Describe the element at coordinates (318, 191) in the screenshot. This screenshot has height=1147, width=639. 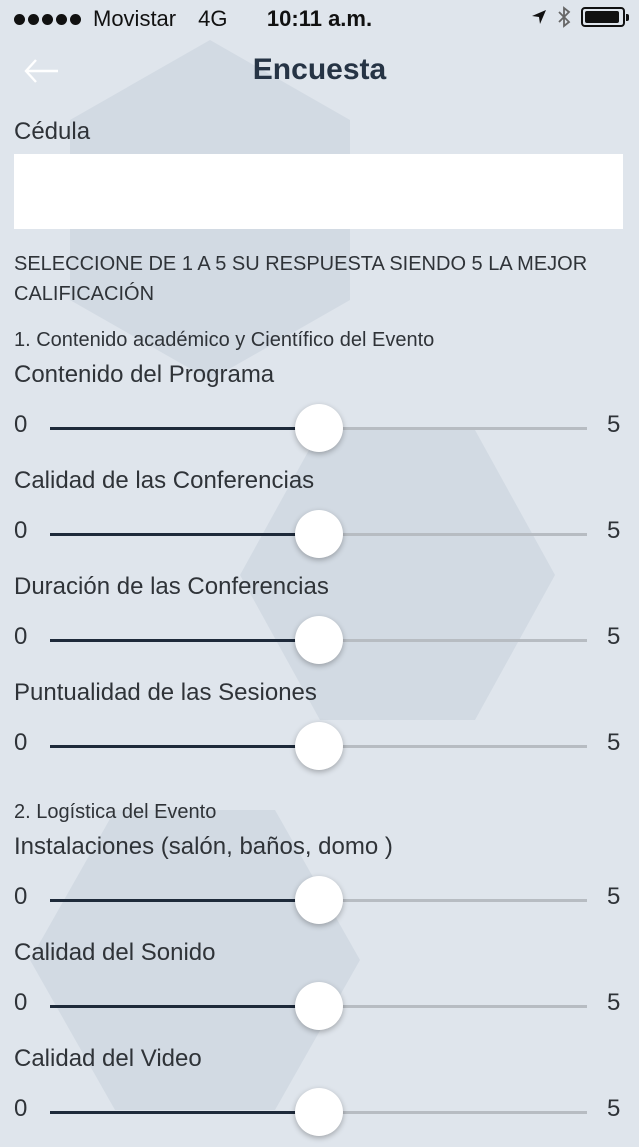
I see `cedula-input` at that location.